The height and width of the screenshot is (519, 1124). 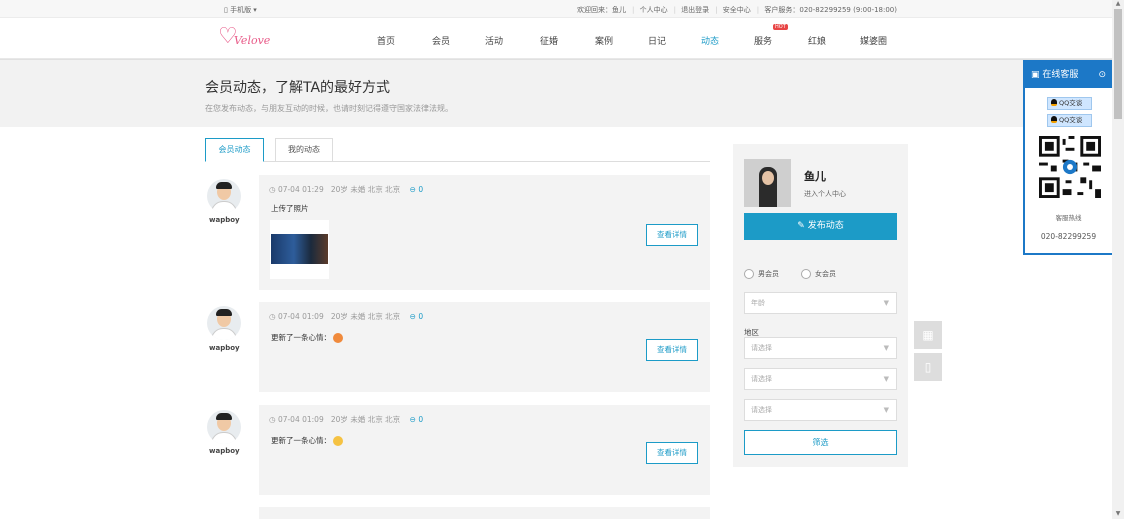 I want to click on nav-item-personals: 征婚, so click(x=549, y=40).